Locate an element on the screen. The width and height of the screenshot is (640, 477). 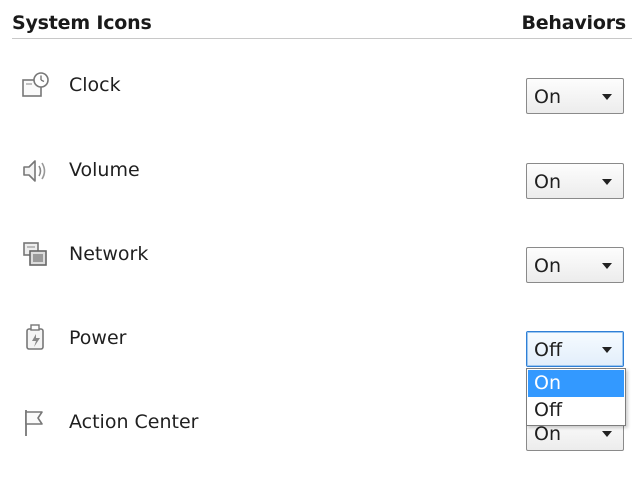
column-header-behaviors: Behaviors is located at coordinates (573, 23).